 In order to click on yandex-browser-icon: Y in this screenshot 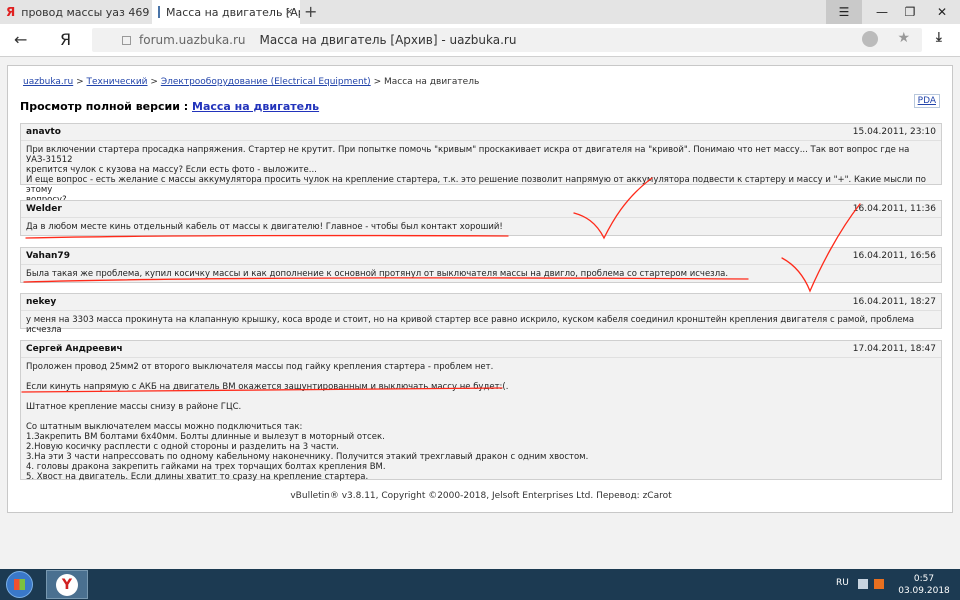, I will do `click(67, 584)`.